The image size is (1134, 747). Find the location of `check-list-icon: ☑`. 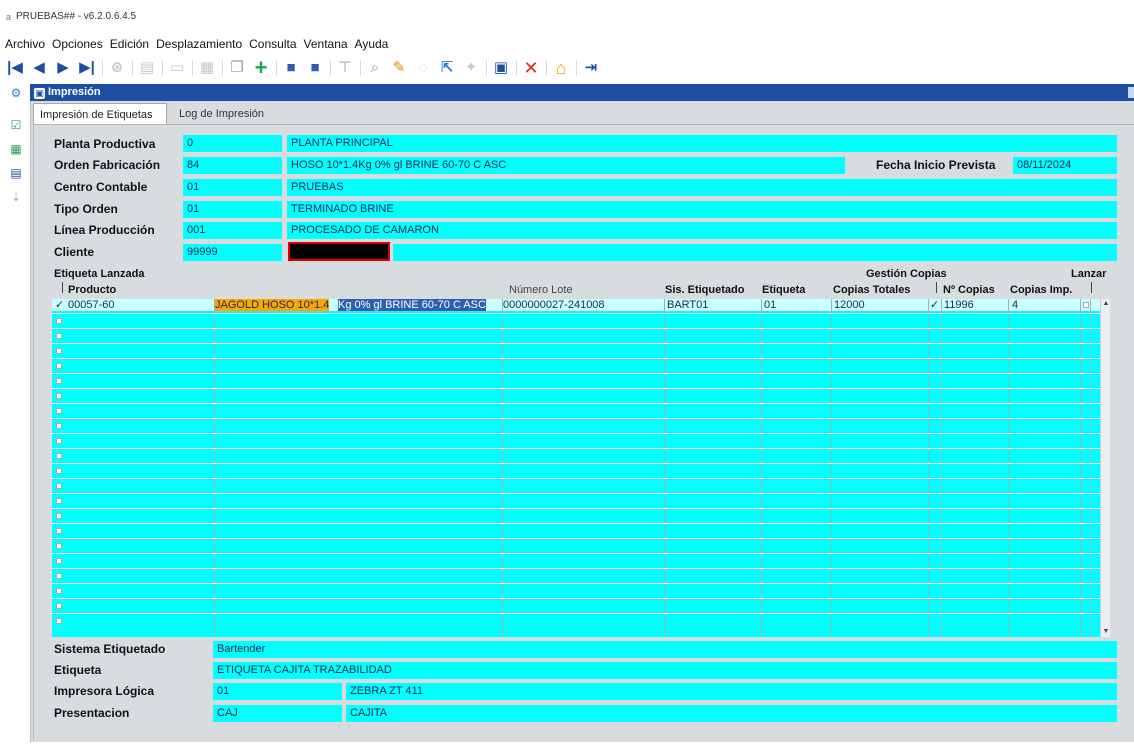

check-list-icon: ☑ is located at coordinates (16, 125).